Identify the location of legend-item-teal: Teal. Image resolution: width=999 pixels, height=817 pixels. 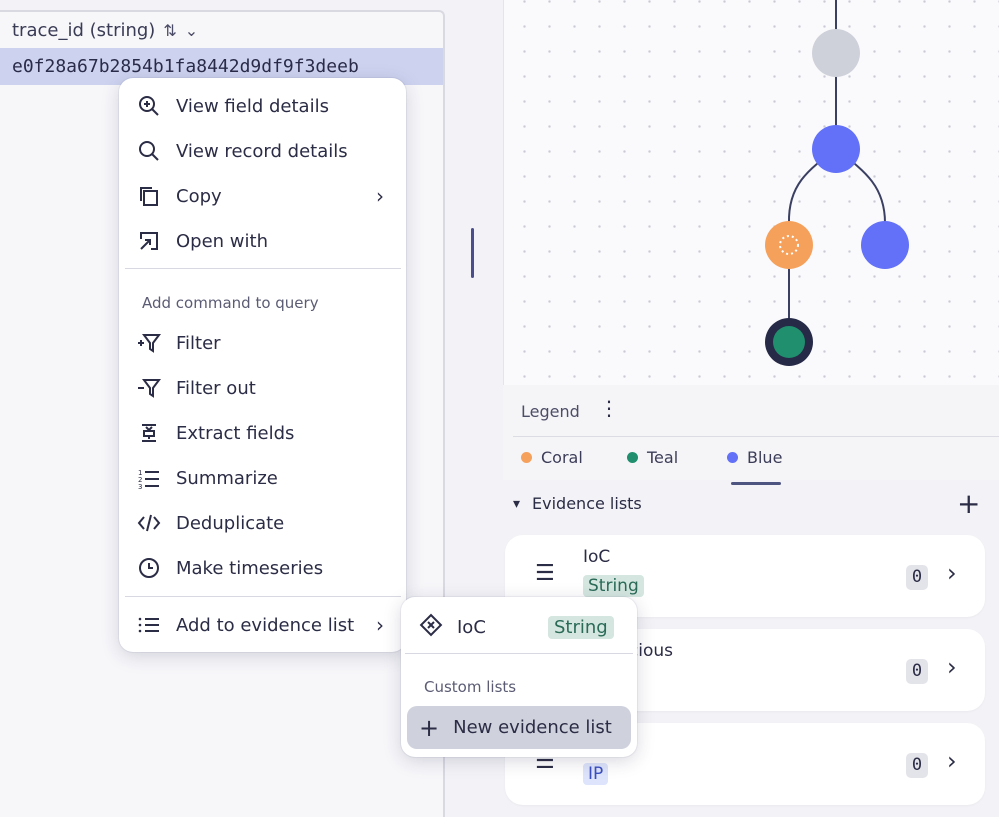
(652, 457).